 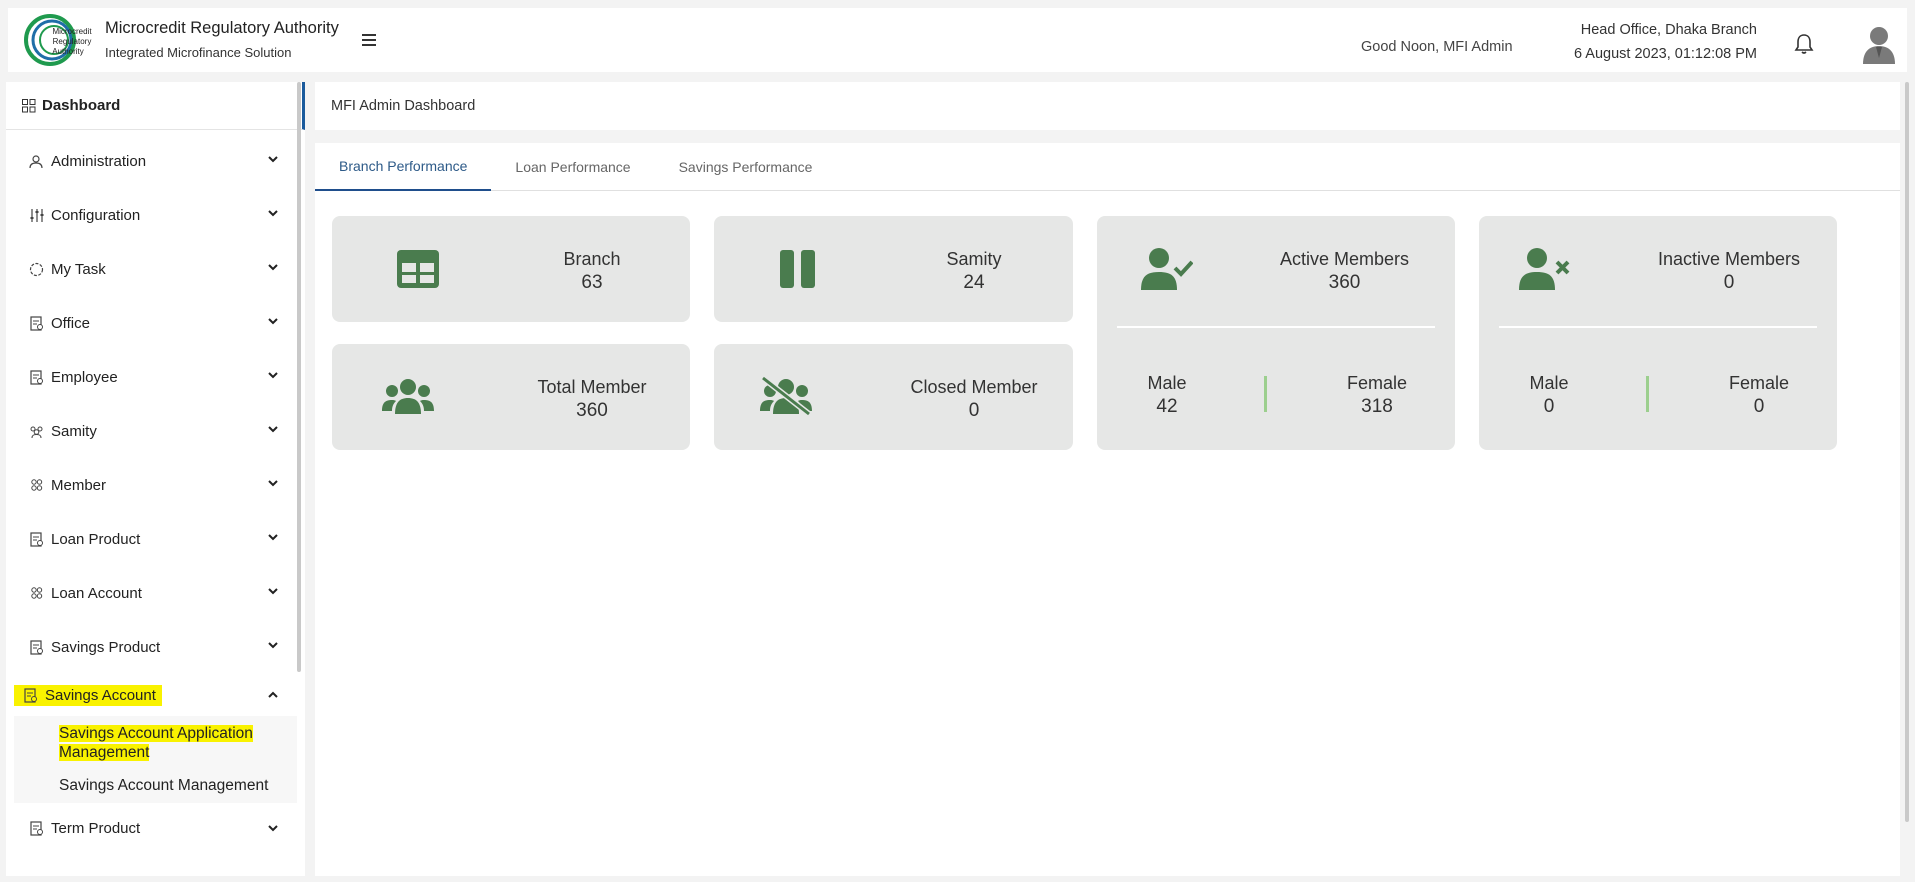 What do you see at coordinates (36, 431) in the screenshot?
I see `group-icon` at bounding box center [36, 431].